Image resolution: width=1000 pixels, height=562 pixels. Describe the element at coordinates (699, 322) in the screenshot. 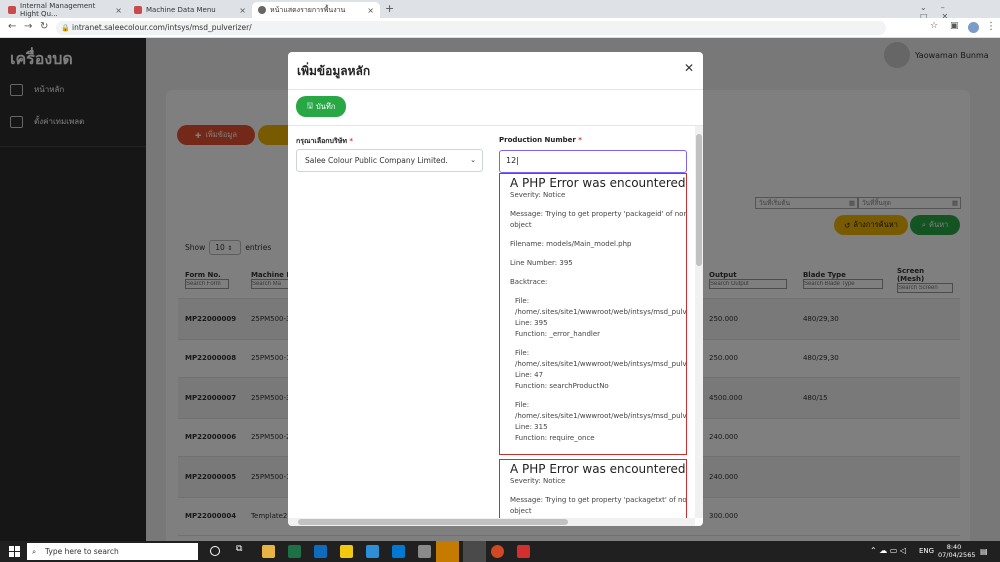

I see `modal-vertical-scrollbar` at that location.